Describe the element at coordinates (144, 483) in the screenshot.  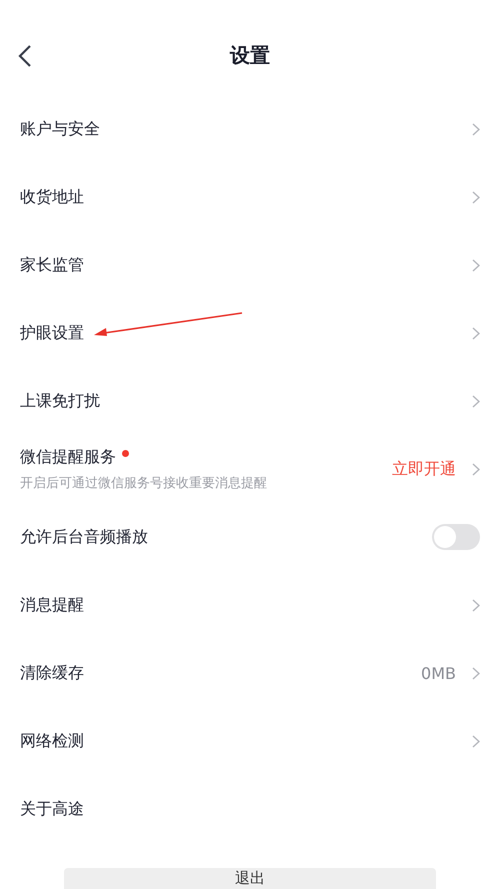
I see `setting-hint: 开启后可通过微信服务号接收重要消息提醒` at that location.